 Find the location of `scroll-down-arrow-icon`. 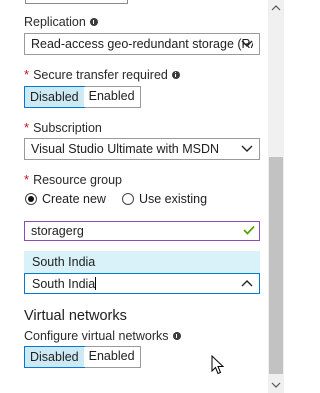

scroll-down-arrow-icon is located at coordinates (276, 385).